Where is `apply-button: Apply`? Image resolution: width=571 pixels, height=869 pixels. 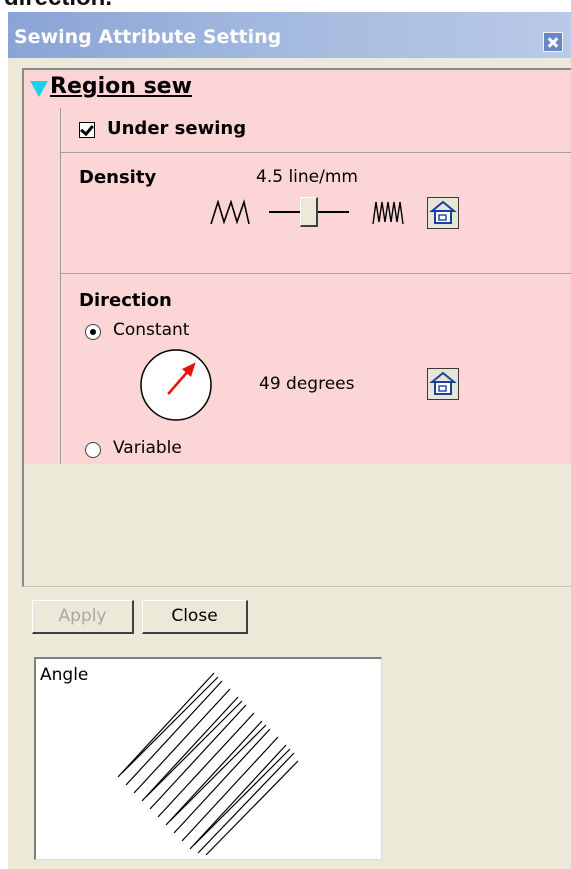 apply-button: Apply is located at coordinates (83, 617).